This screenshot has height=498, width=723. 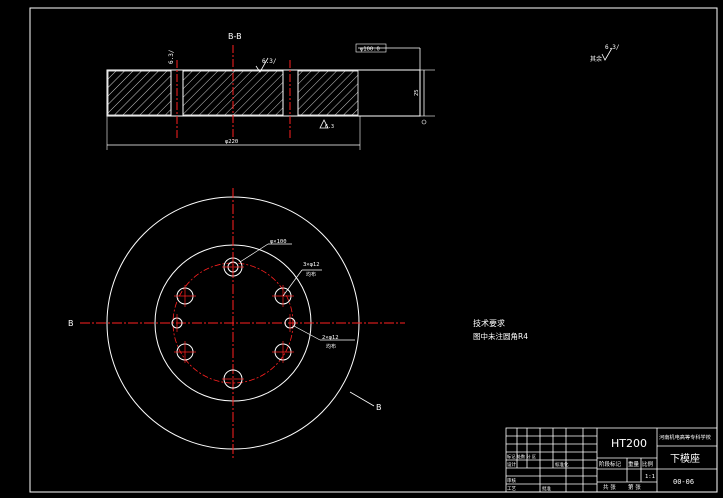 What do you see at coordinates (379, 407) in the screenshot?
I see `section-mark-right: B` at bounding box center [379, 407].